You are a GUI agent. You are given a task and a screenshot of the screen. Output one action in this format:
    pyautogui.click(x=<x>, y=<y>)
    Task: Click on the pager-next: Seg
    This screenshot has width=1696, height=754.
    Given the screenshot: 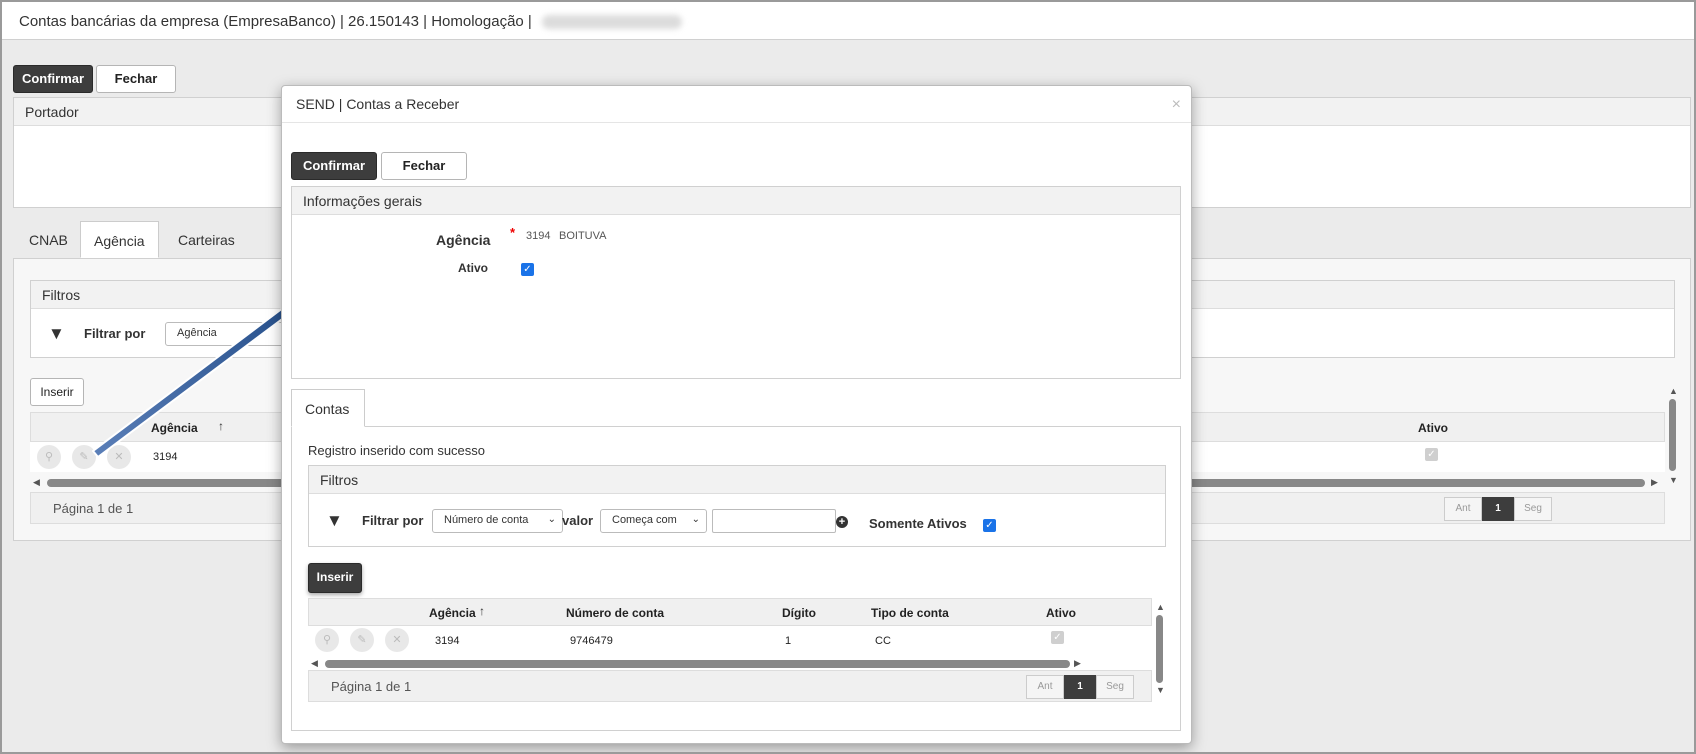 What is the action you would take?
    pyautogui.click(x=1115, y=687)
    